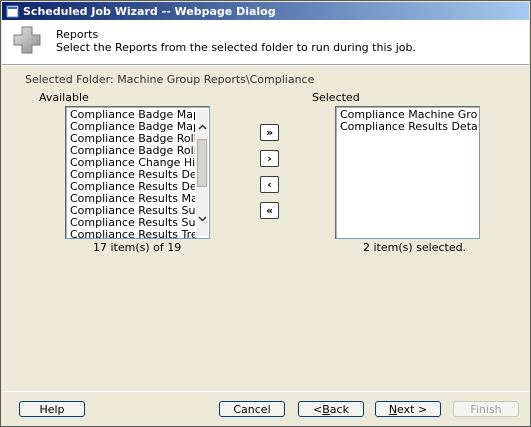 The height and width of the screenshot is (427, 531). Describe the element at coordinates (407, 127) in the screenshot. I see `list-item: Compliance Results Detail by` at that location.